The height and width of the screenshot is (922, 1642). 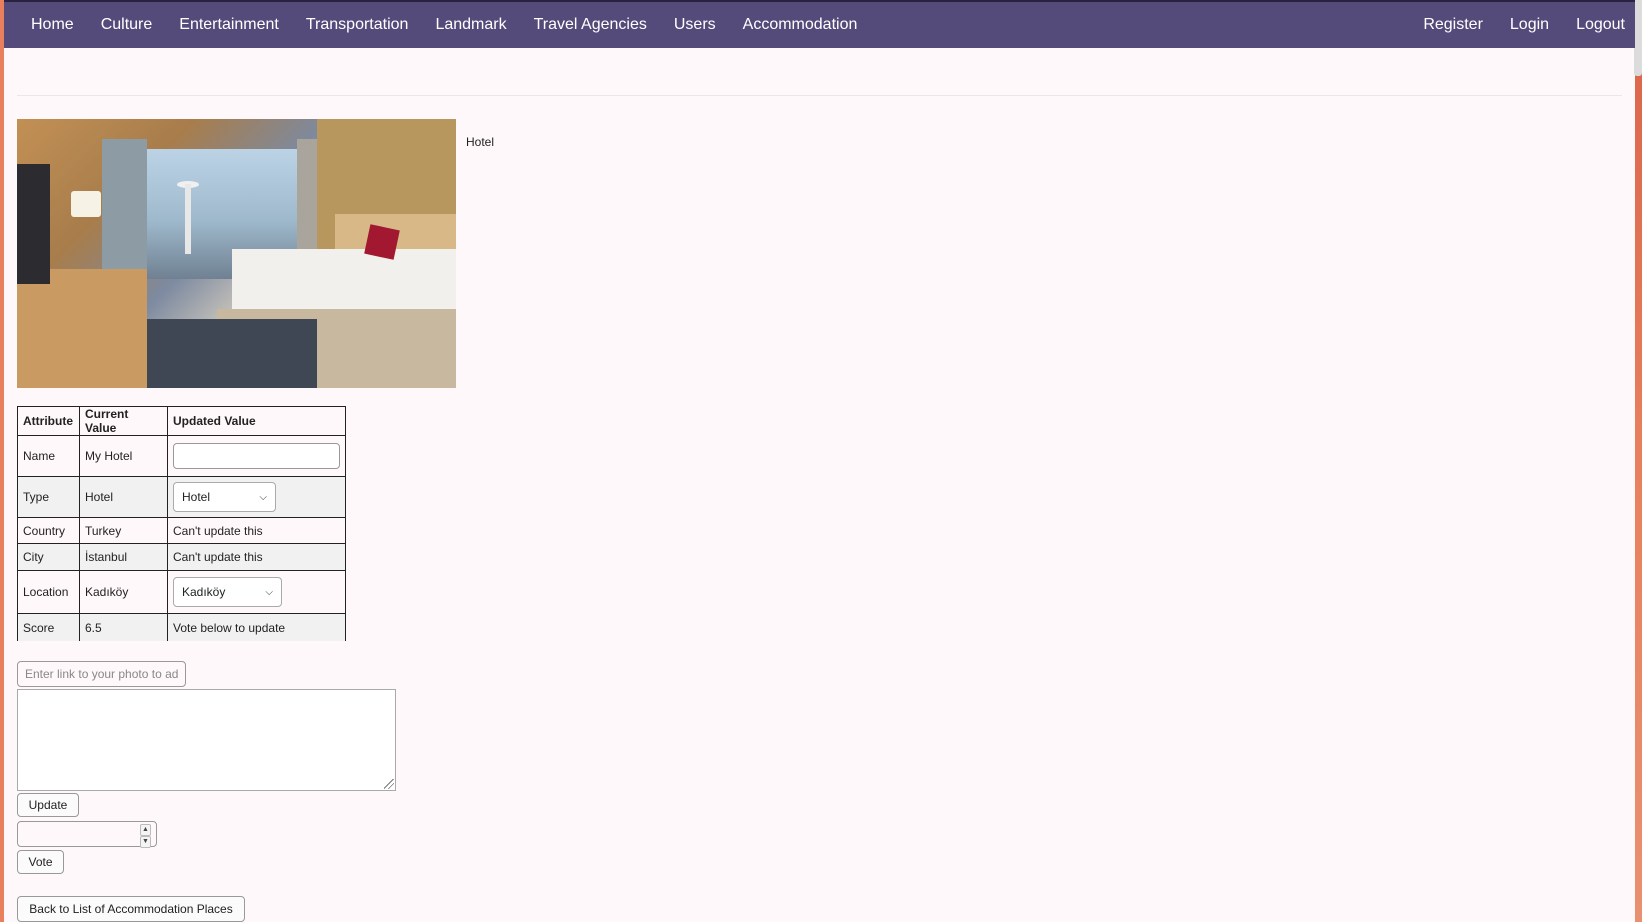 What do you see at coordinates (48, 530) in the screenshot?
I see `attr-label: Country` at bounding box center [48, 530].